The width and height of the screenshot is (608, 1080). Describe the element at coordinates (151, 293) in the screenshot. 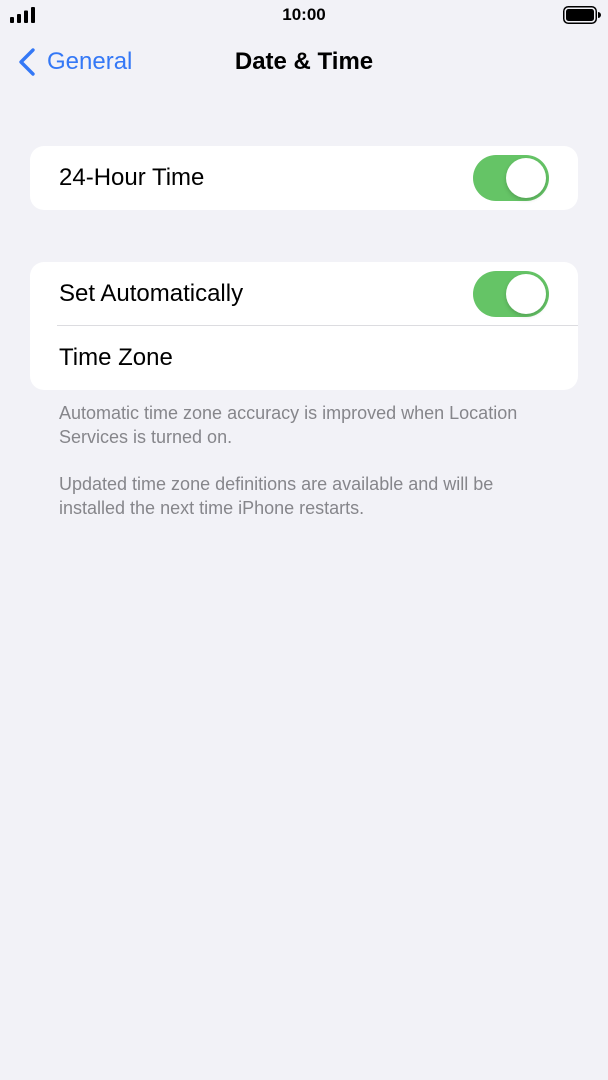

I see `row-label-set-automatically: Set Automatically` at that location.